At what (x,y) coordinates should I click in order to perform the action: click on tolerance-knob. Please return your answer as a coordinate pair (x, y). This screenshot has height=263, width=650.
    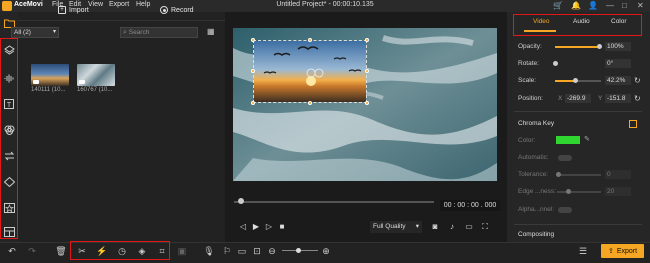
    Looking at the image, I should click on (558, 174).